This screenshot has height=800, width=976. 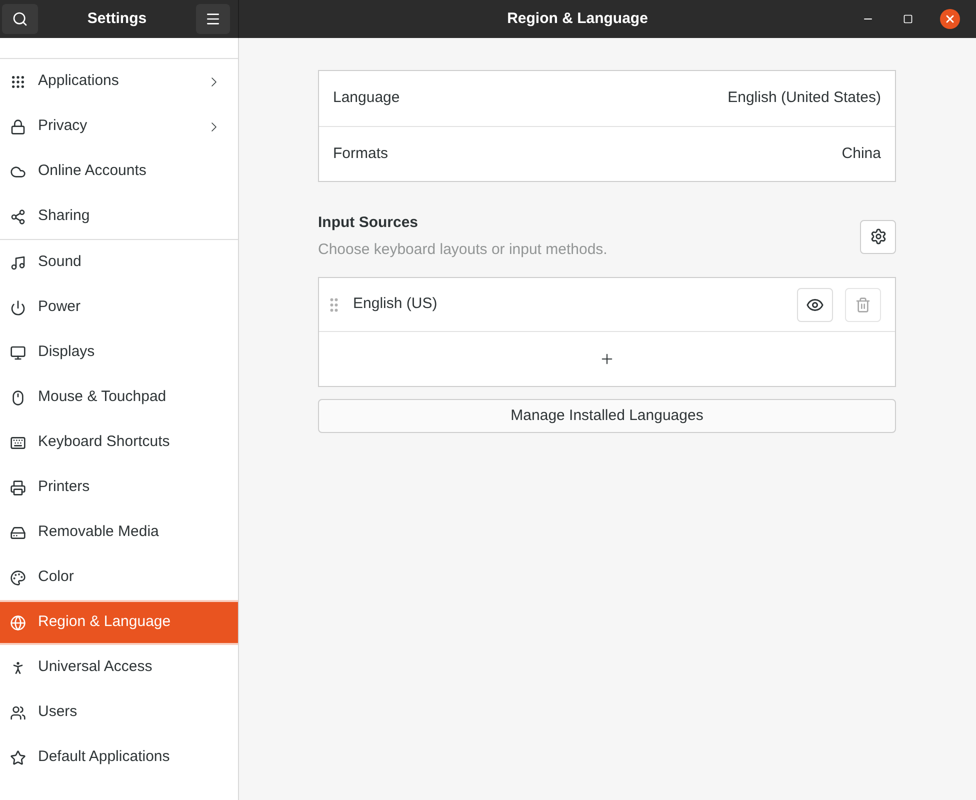 What do you see at coordinates (18, 262) in the screenshot?
I see `music-note-icon` at bounding box center [18, 262].